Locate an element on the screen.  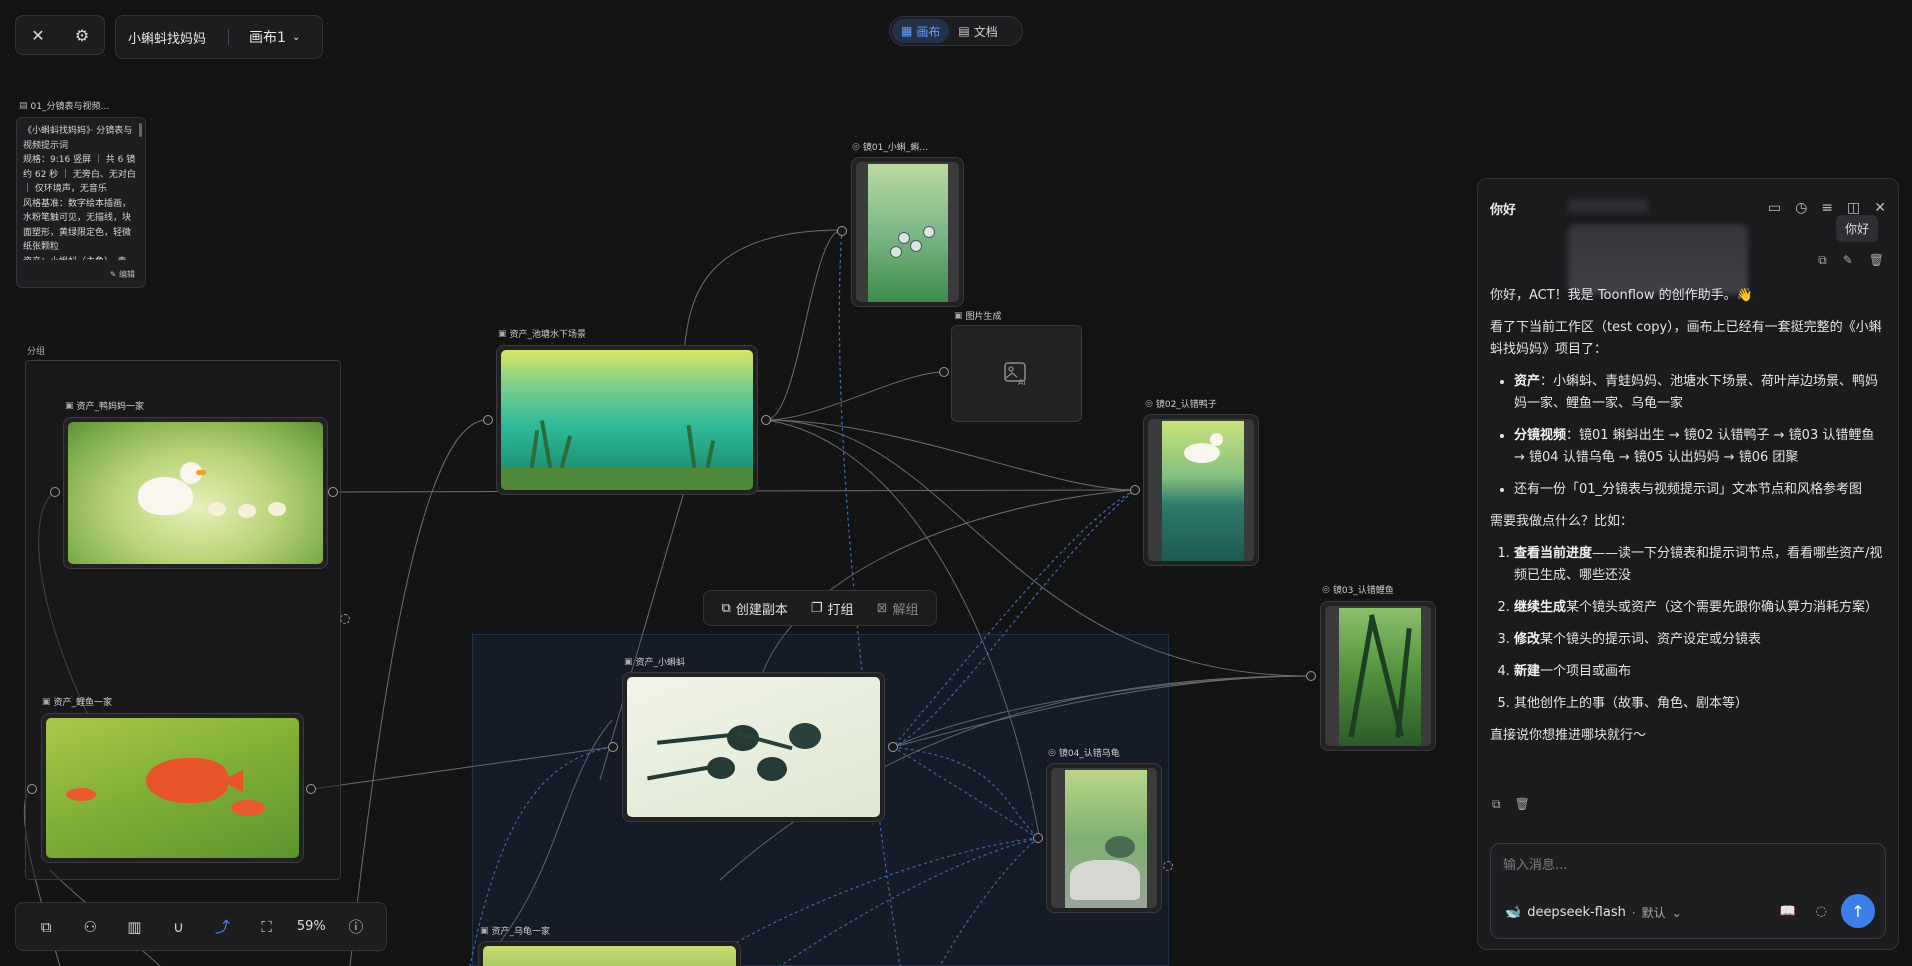
arrow-up-icon: ↑ is located at coordinates (1858, 911).